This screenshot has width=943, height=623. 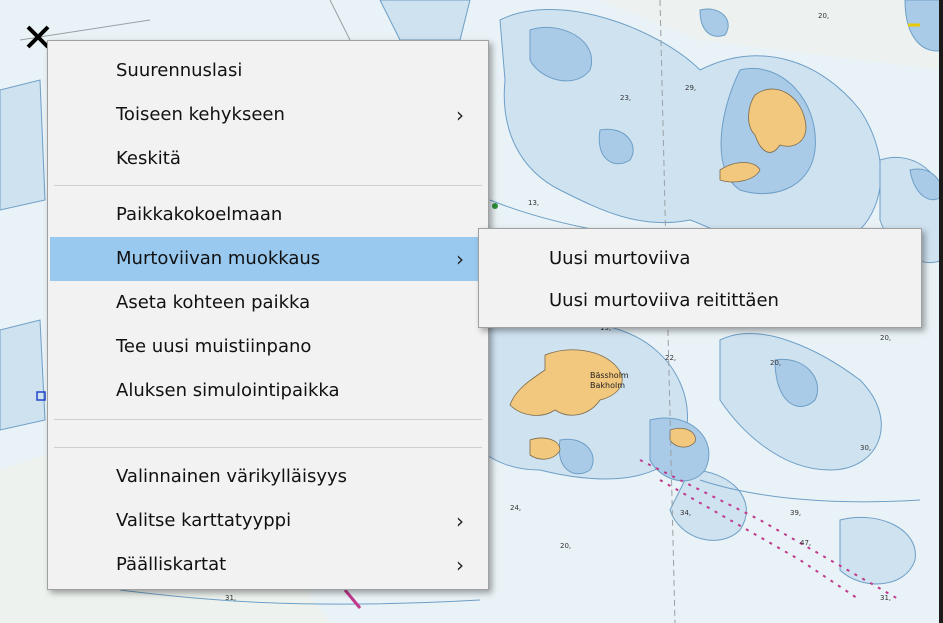 I want to click on menu-item-paikkakokoelmaan: Paikkakokoelmaan, so click(x=268, y=215).